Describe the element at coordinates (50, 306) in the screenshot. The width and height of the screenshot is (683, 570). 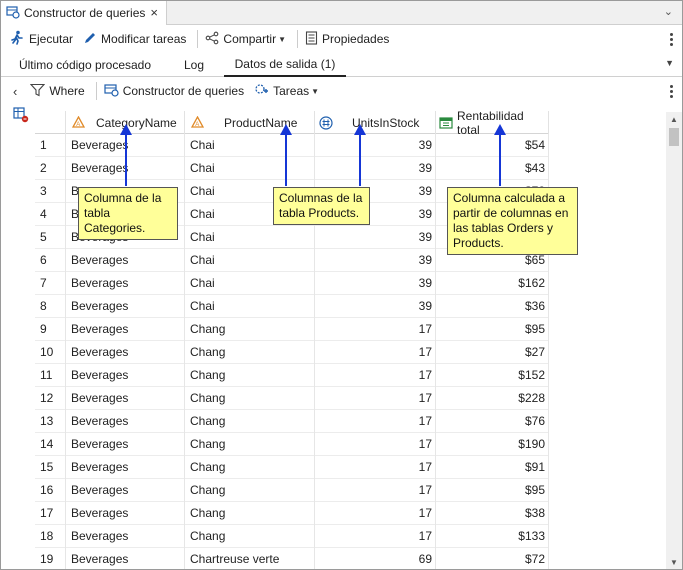
I see `row-number-cell: 8` at that location.